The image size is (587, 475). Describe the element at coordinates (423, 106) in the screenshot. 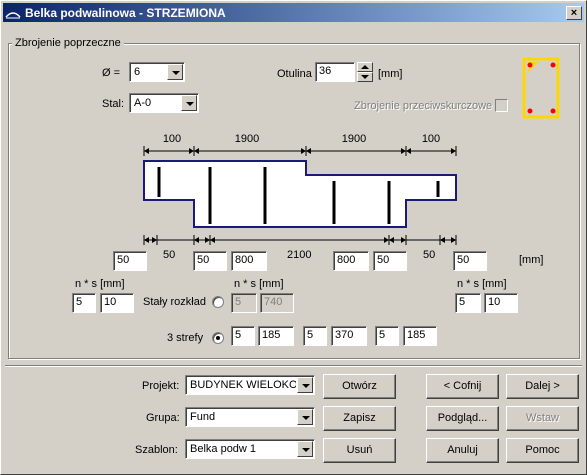

I see `anti-shrink-label: Zbrojenie przeciwskurczowe` at that location.